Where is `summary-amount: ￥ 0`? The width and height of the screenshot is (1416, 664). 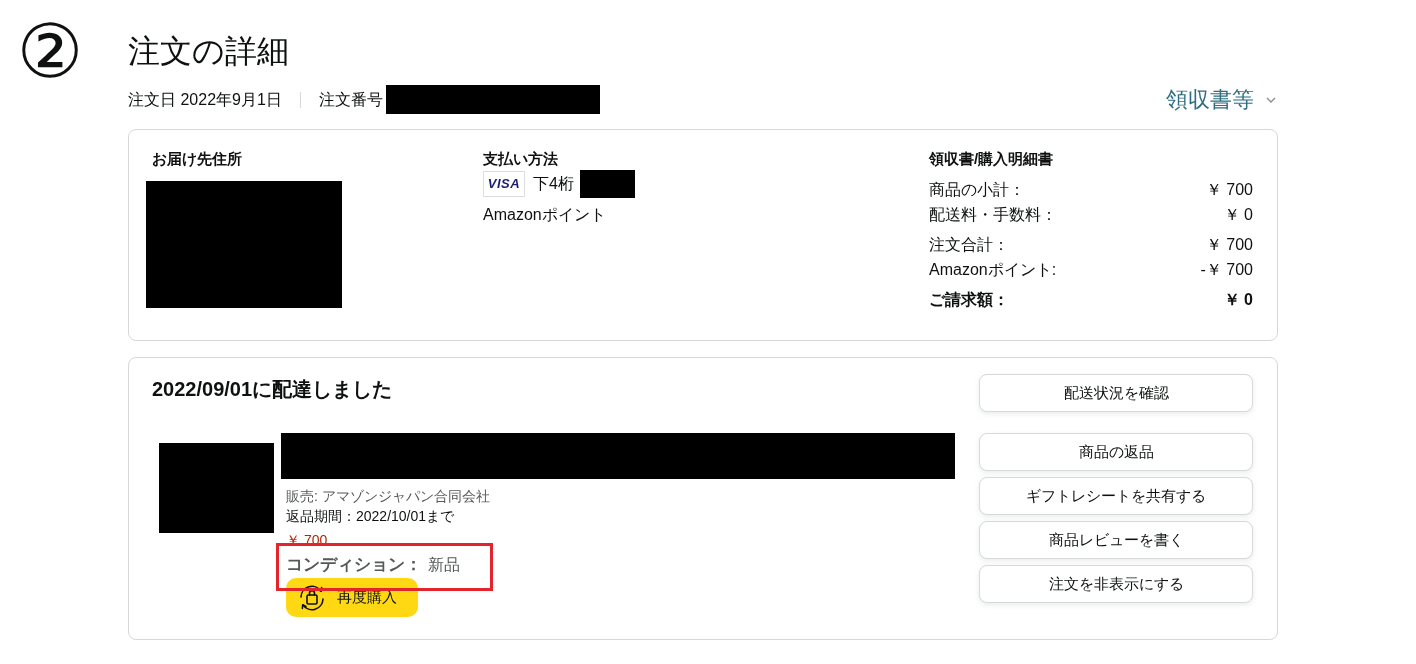
summary-amount: ￥ 0 is located at coordinates (1238, 214).